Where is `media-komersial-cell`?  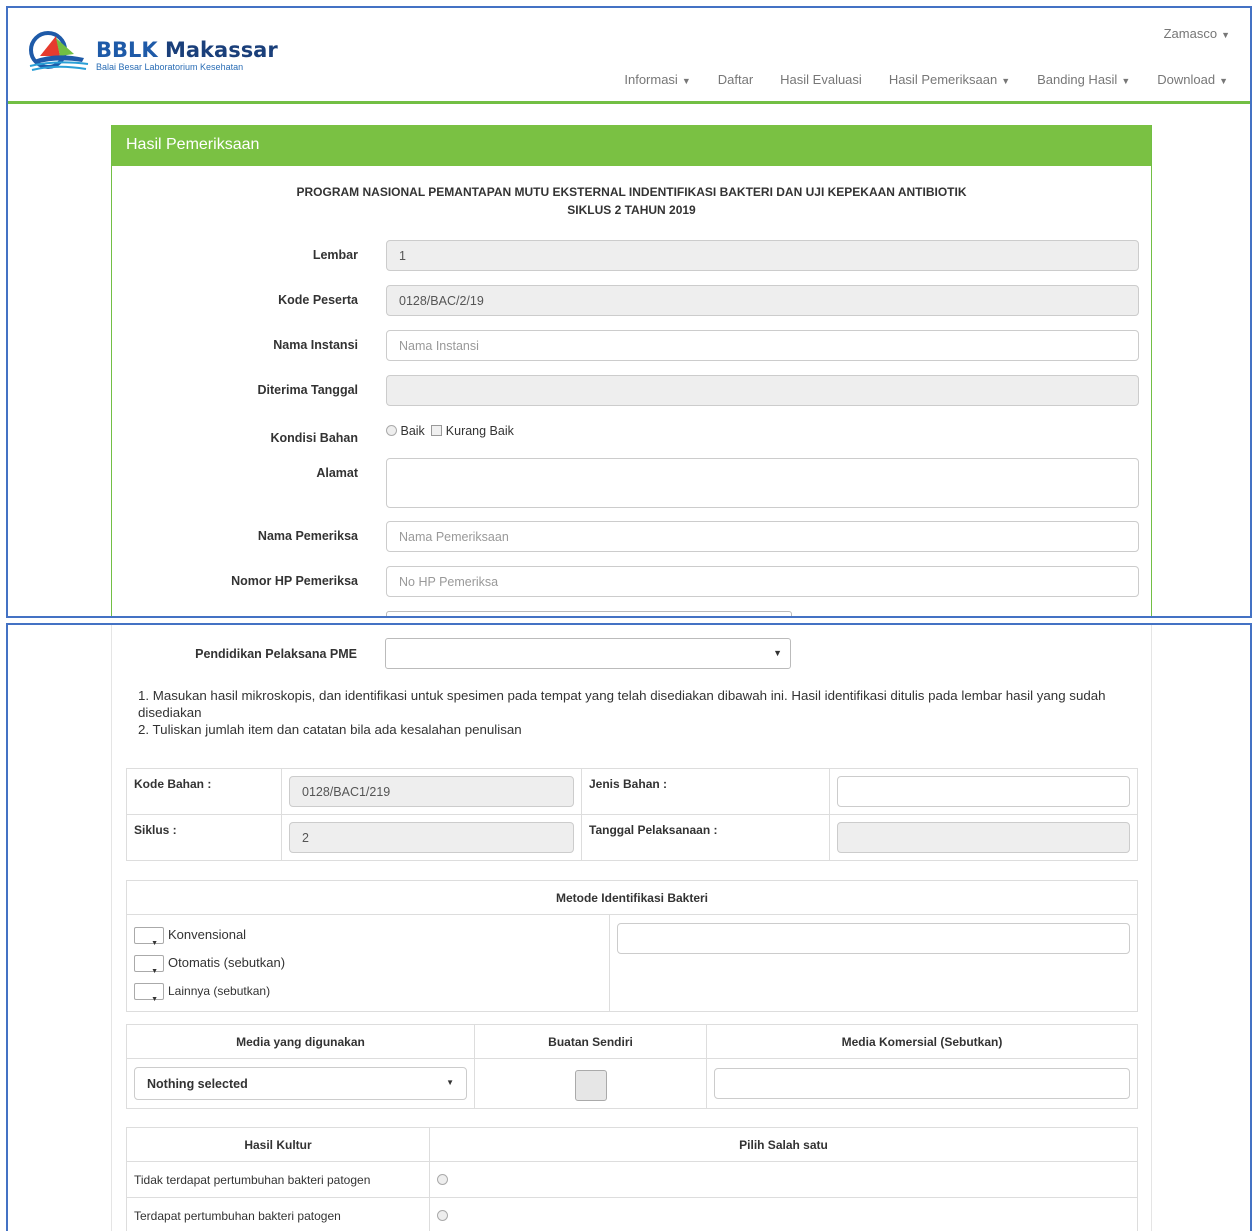 media-komersial-cell is located at coordinates (922, 1083).